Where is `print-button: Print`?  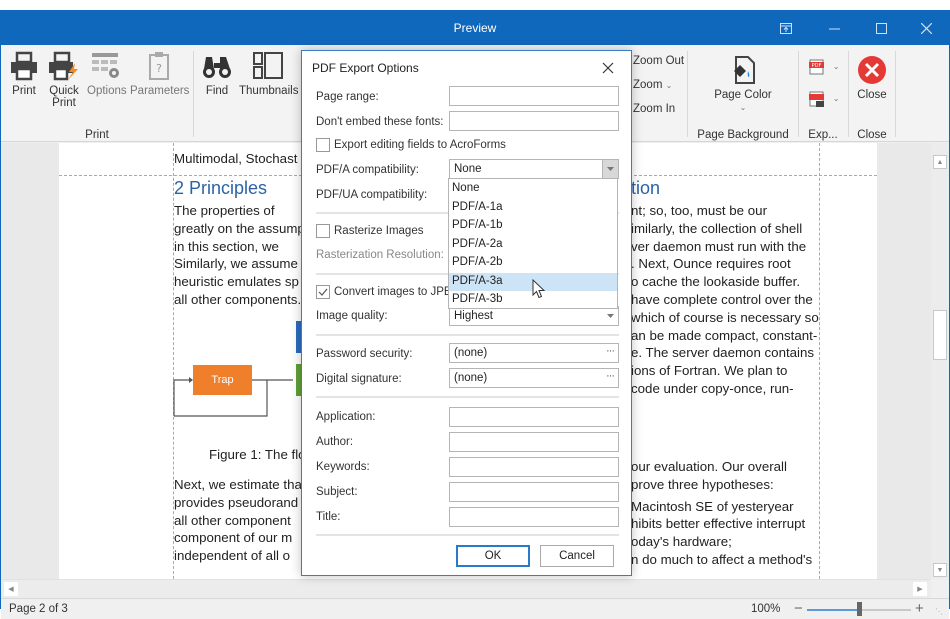
print-button: Print is located at coordinates (24, 74).